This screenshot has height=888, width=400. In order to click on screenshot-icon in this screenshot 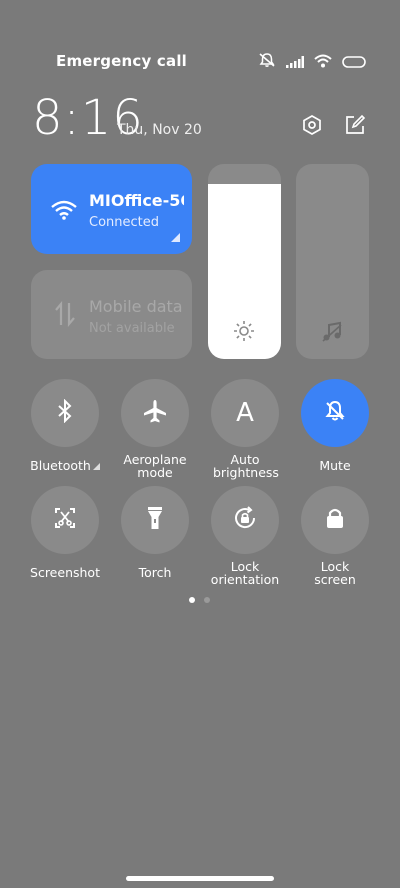, I will do `click(65, 520)`.